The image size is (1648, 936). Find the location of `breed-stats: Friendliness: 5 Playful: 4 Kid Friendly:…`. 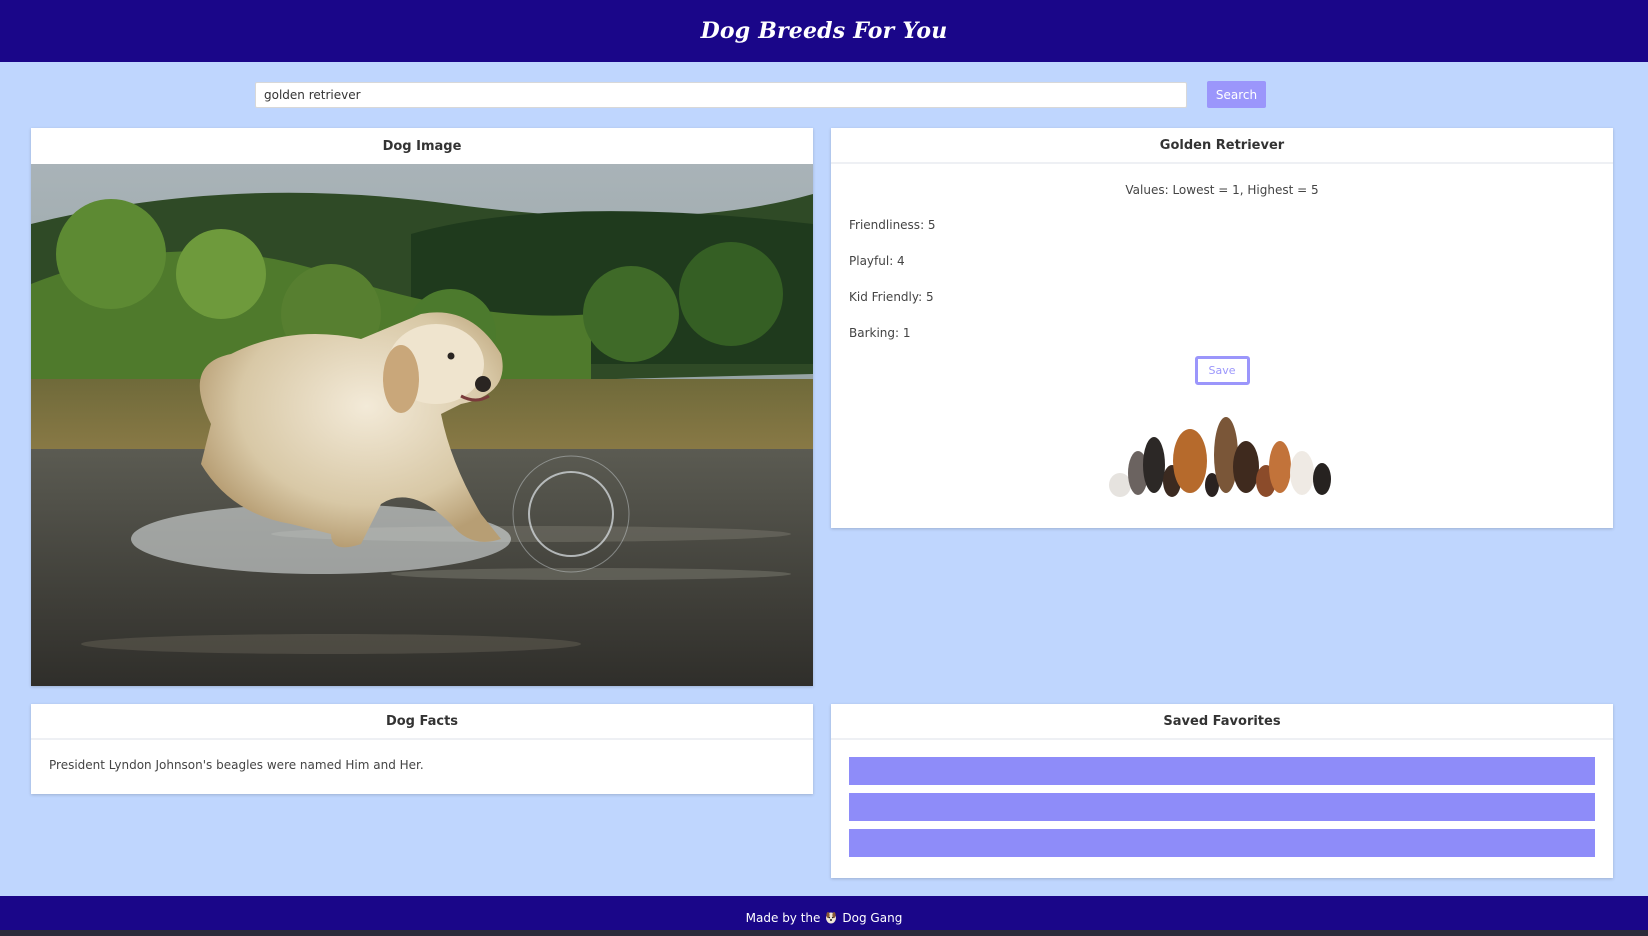

breed-stats: Friendliness: 5 Playful: 4 Kid Friendly:… is located at coordinates (1222, 279).